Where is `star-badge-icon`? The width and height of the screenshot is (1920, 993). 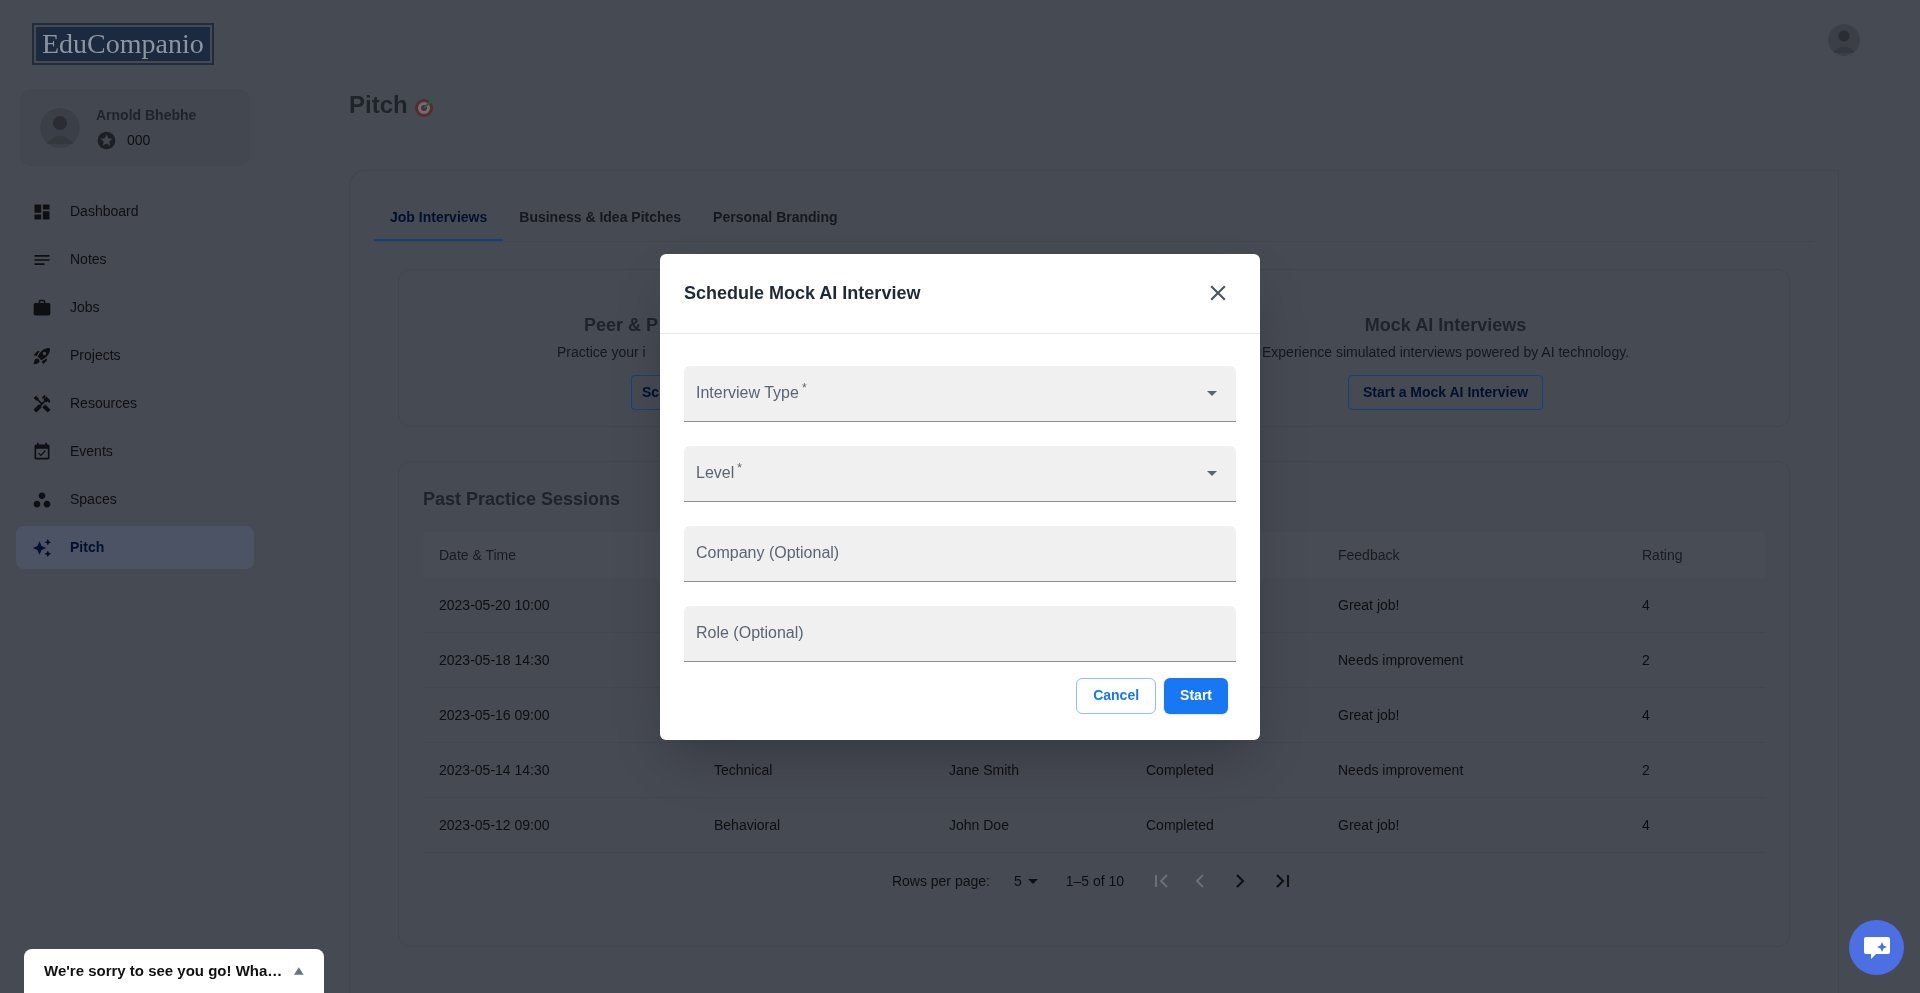 star-badge-icon is located at coordinates (106, 140).